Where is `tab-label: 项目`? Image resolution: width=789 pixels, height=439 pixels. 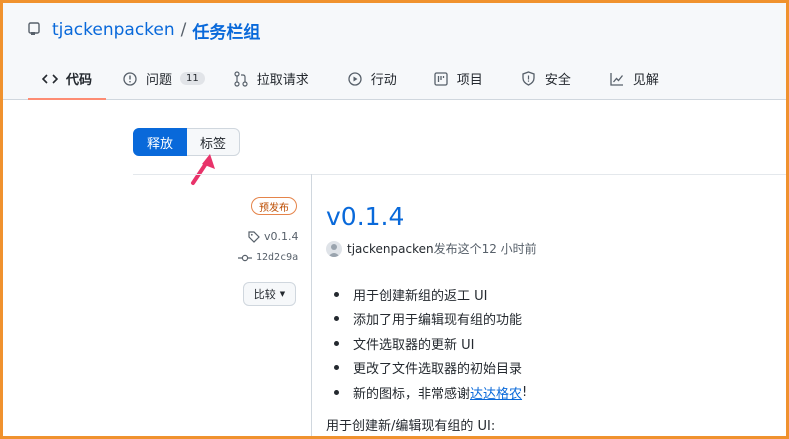
tab-label: 项目 is located at coordinates (469, 80).